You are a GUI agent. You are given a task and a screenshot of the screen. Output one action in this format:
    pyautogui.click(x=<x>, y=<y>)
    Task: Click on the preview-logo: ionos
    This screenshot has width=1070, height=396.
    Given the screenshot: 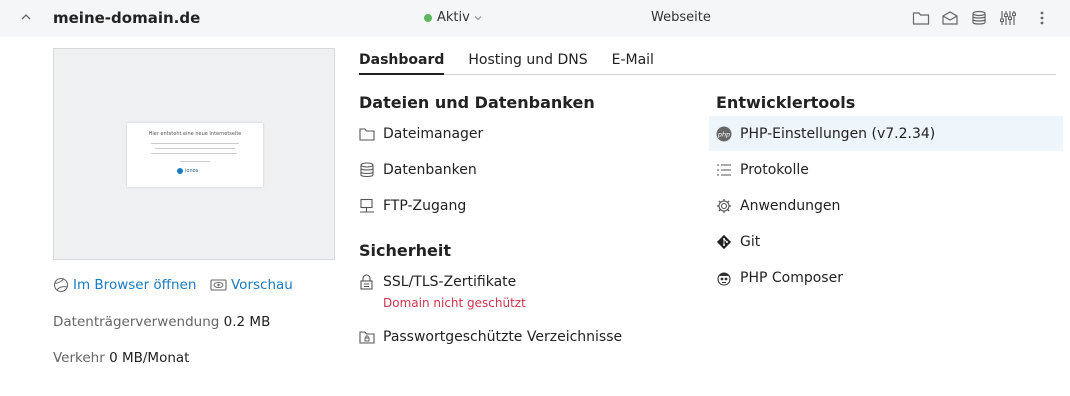 What is the action you would take?
    pyautogui.click(x=187, y=171)
    